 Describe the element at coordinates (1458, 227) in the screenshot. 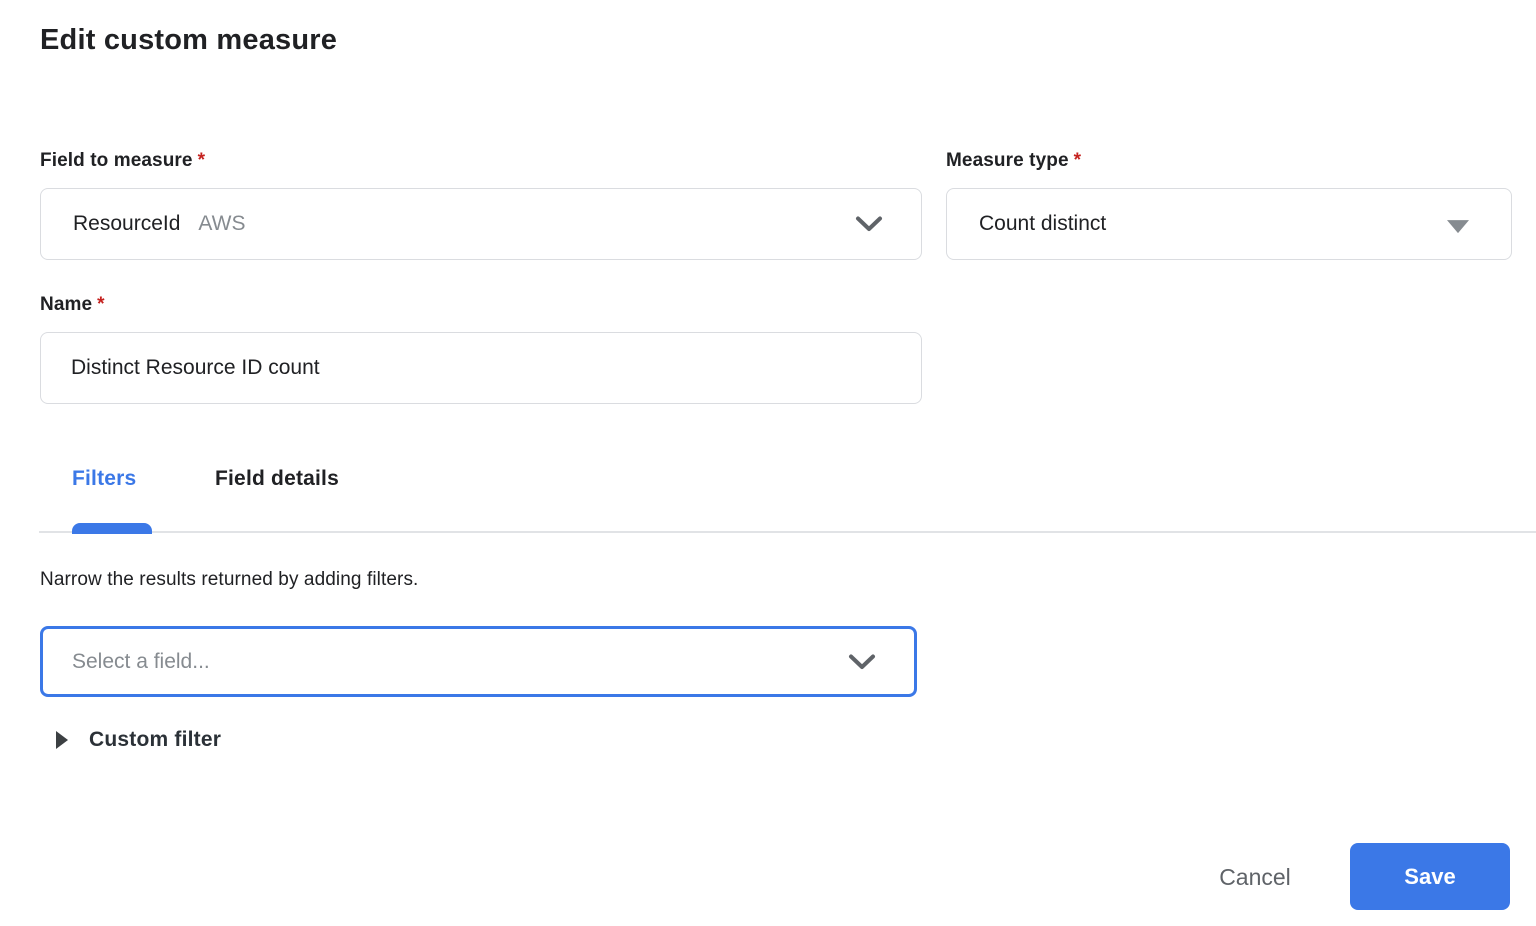

I see `triangle-down-icon` at that location.